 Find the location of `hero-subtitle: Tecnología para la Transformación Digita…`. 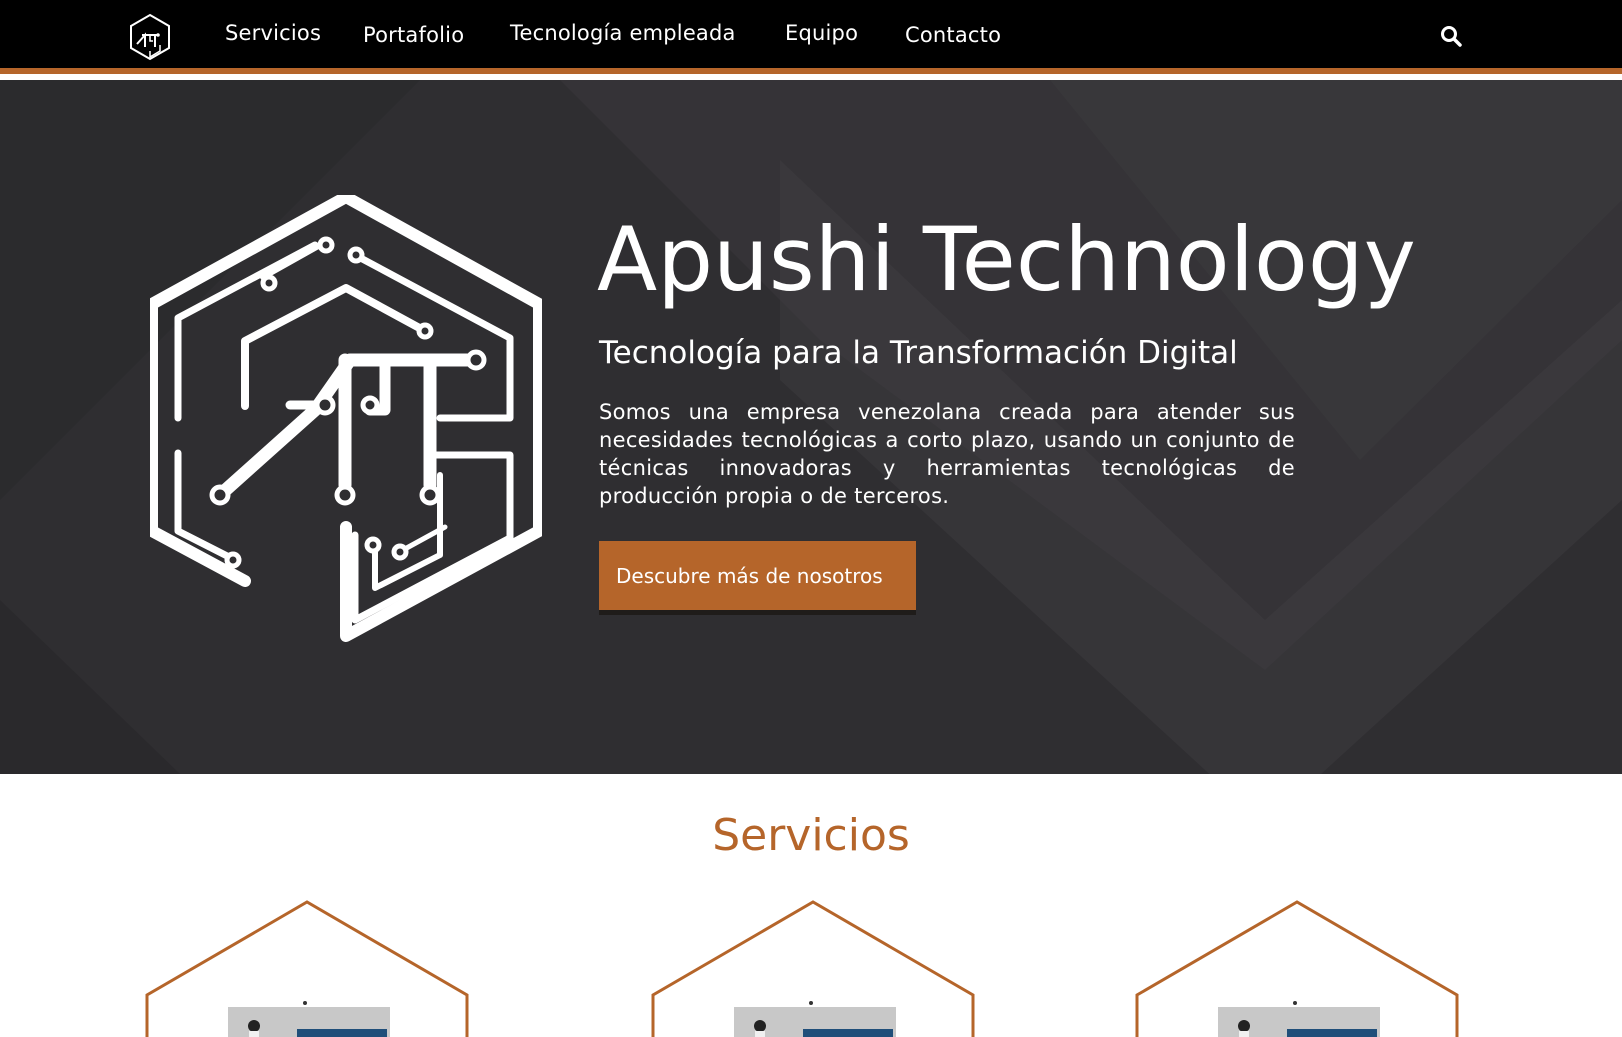

hero-subtitle: Tecnología para la Transformación Digita… is located at coordinates (918, 353).